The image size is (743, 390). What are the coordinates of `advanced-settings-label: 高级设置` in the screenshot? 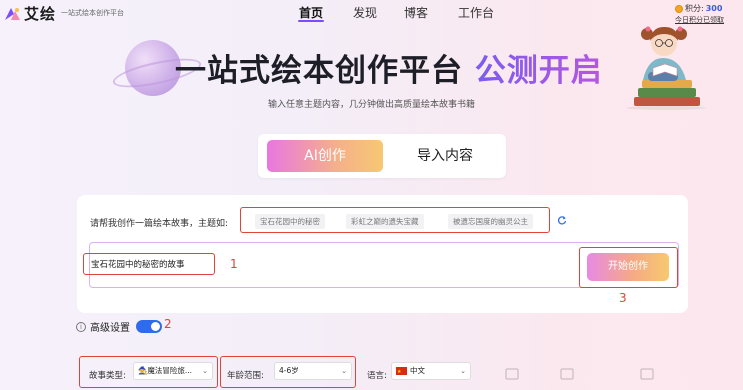 It's located at (110, 328).